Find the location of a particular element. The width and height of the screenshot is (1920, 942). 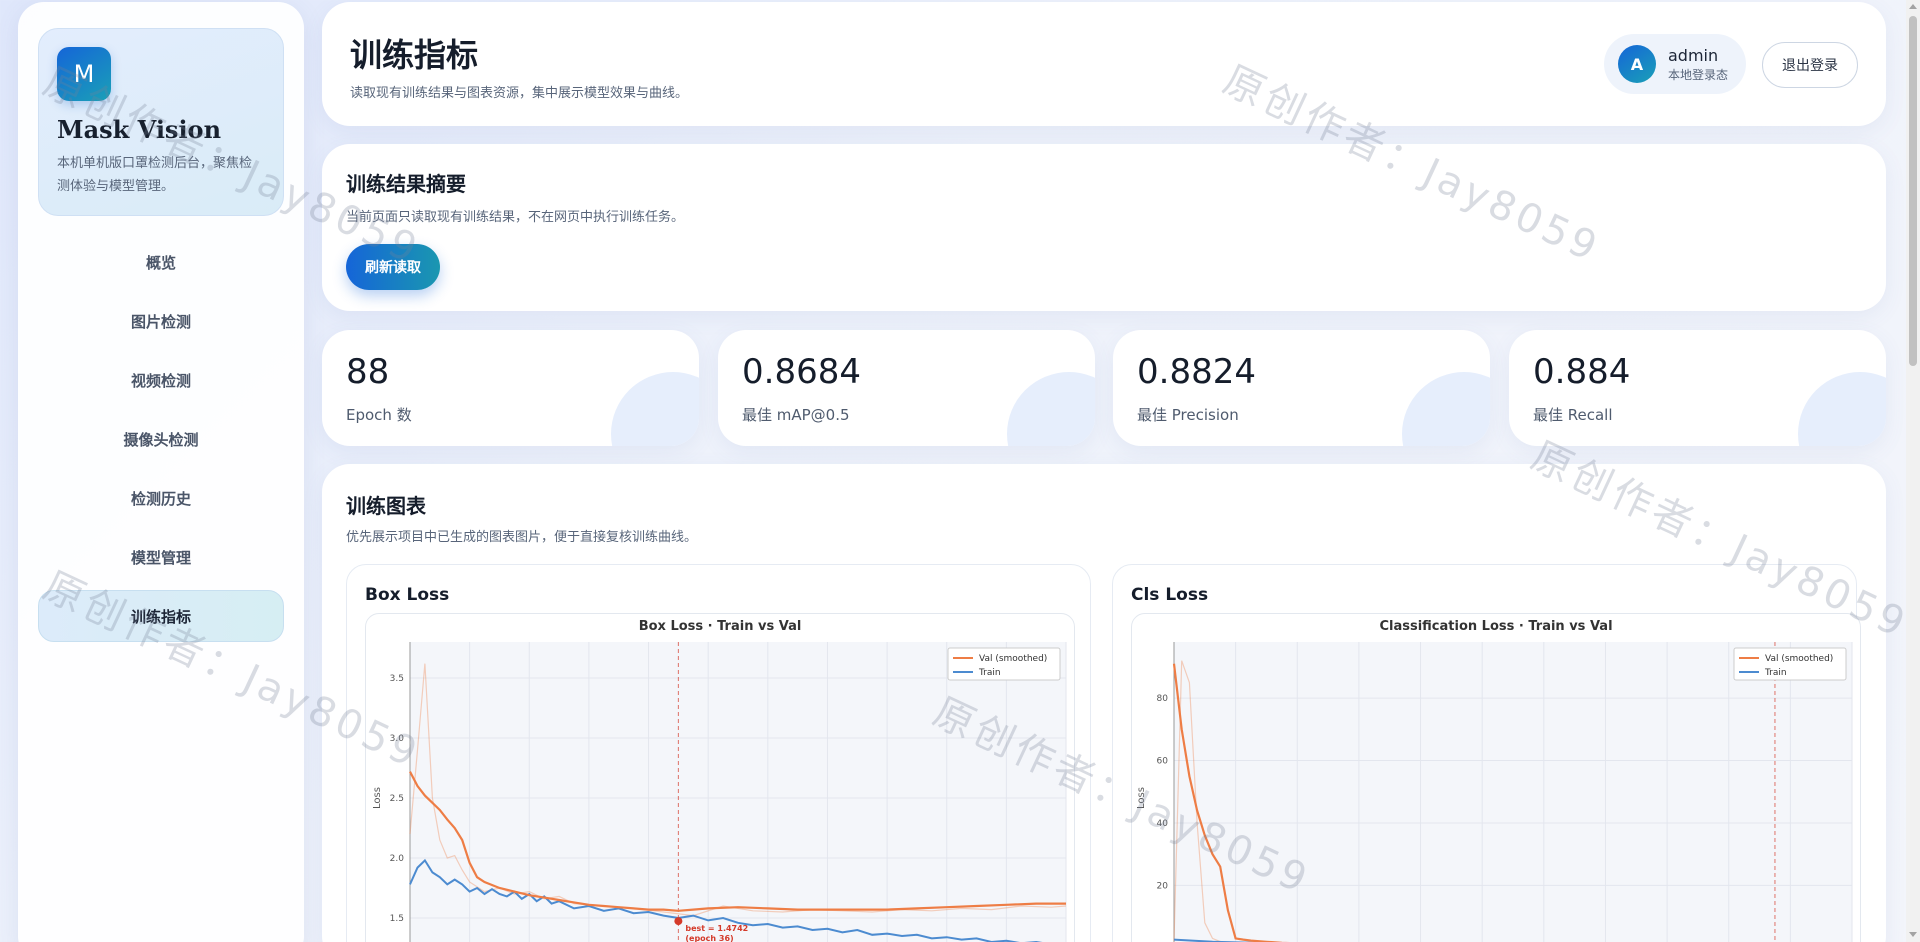

page-title: 训练指标 is located at coordinates (414, 55).